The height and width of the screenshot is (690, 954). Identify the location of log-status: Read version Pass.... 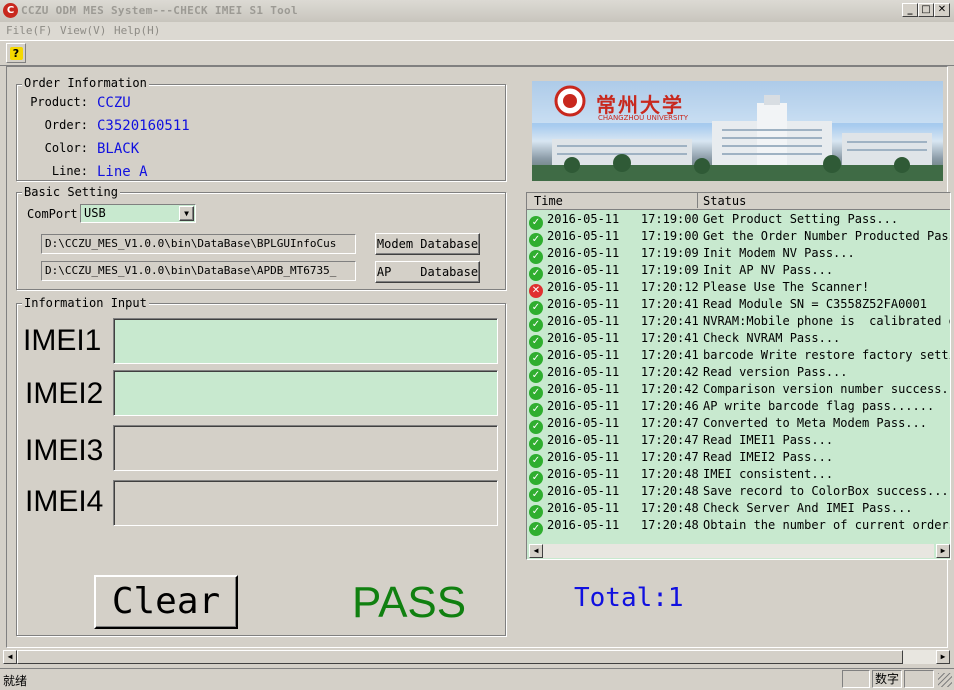
(775, 372).